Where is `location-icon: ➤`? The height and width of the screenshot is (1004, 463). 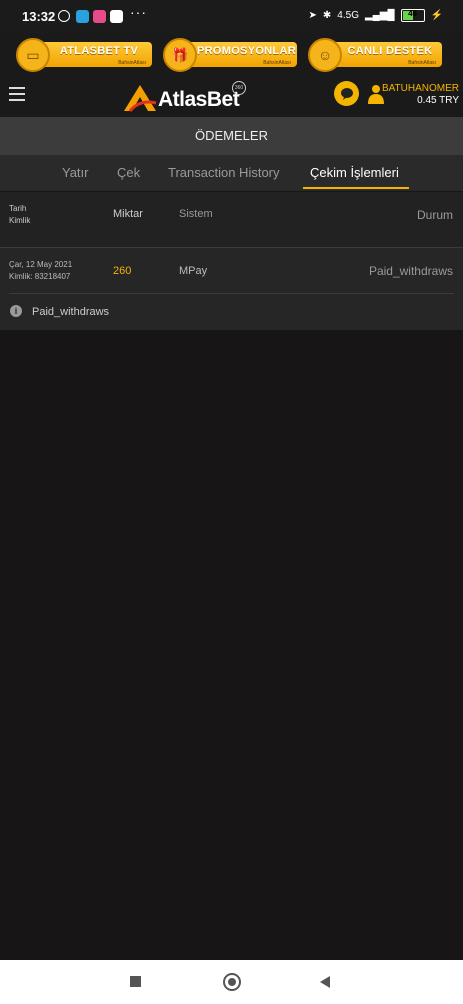 location-icon: ➤ is located at coordinates (312, 15).